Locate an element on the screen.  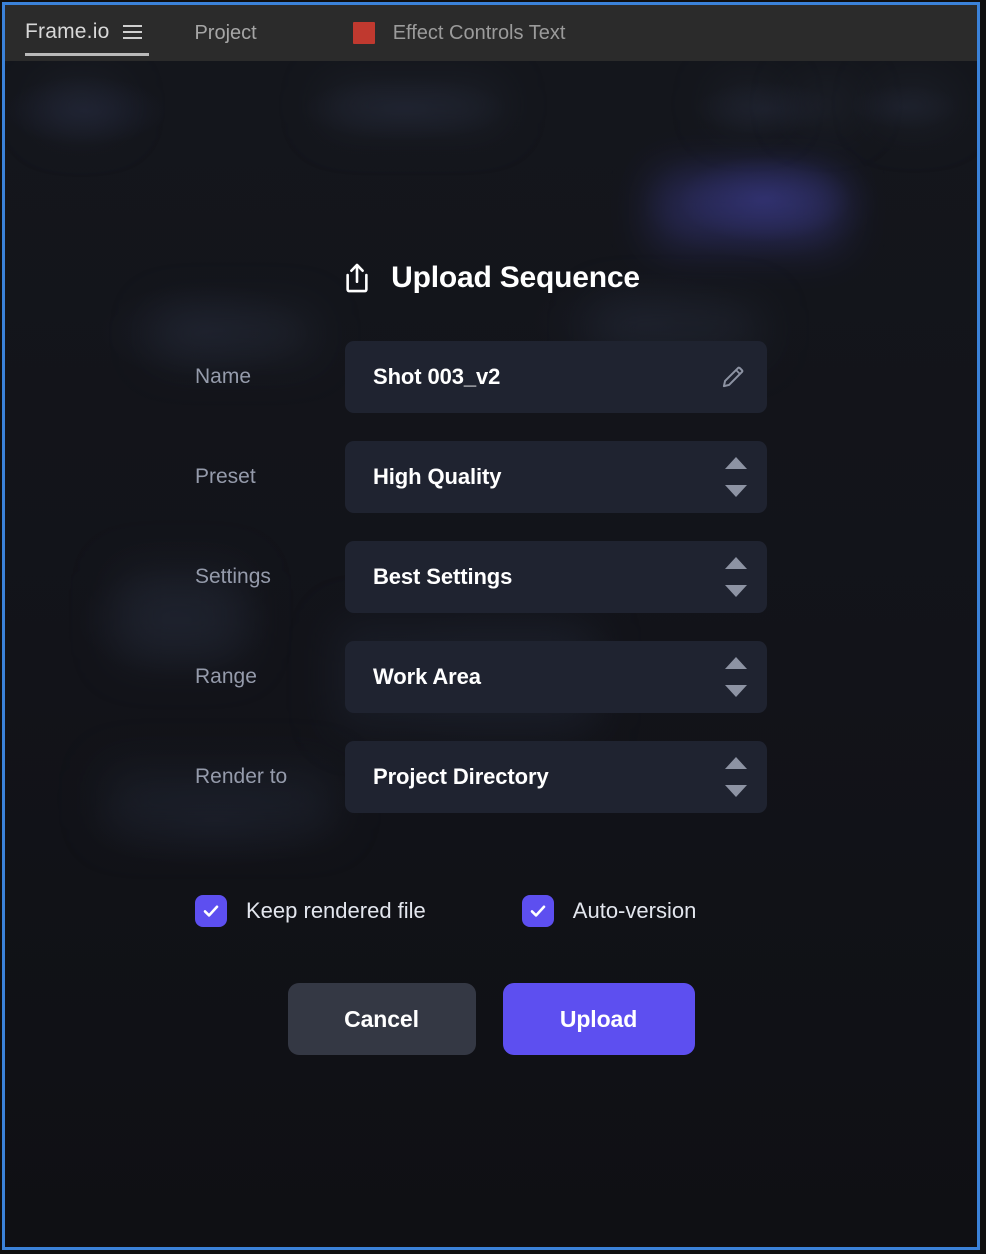
menu-bar: Frame.io Project Effect Controls Text is located at coordinates (491, 33).